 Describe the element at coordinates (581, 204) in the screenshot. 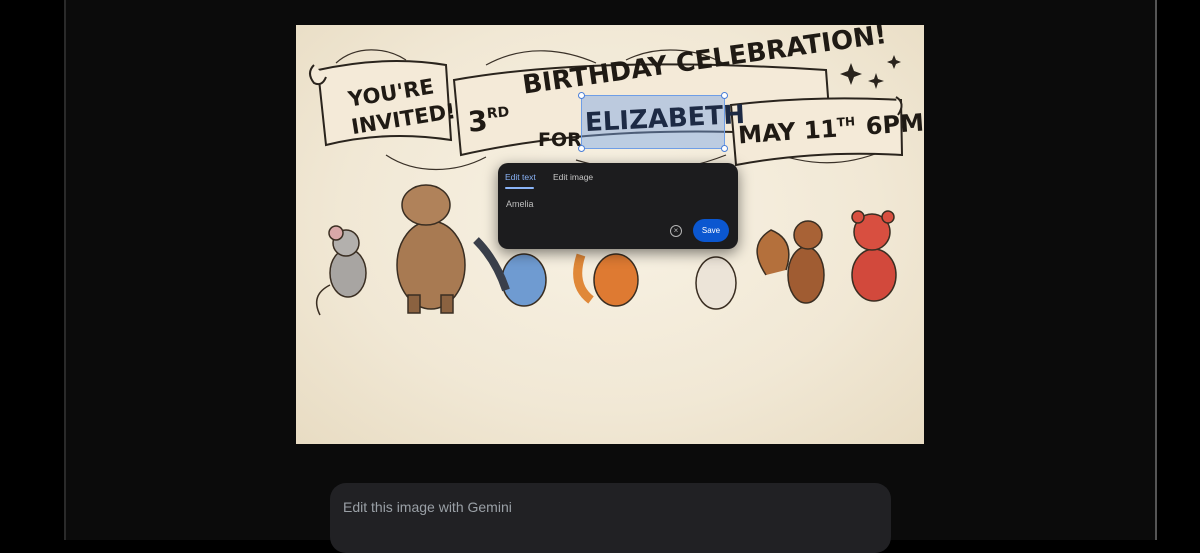

I see `replacement-text-input` at that location.